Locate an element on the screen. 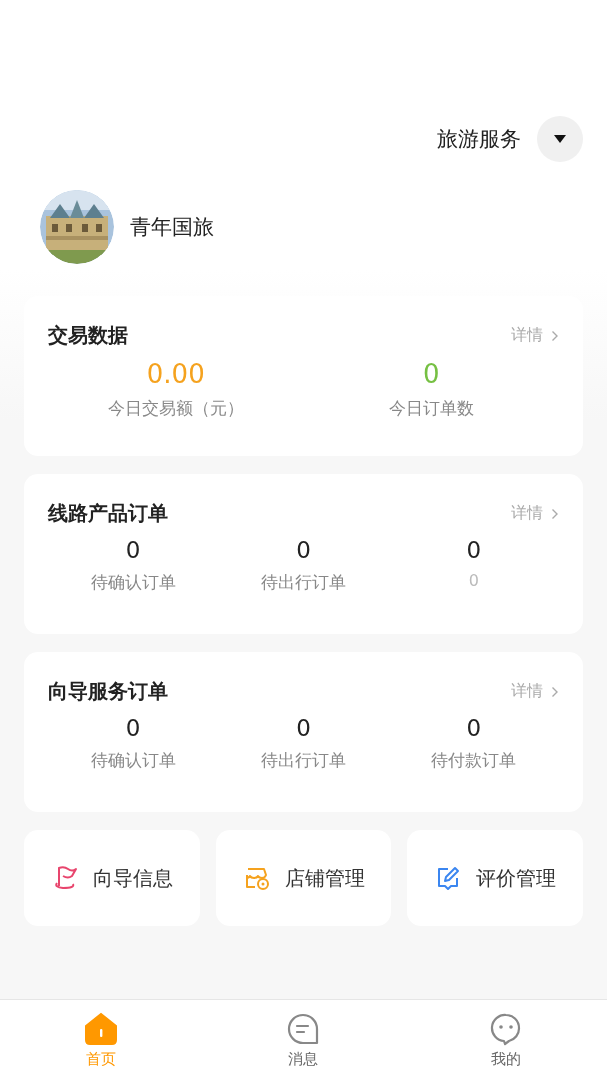 This screenshot has width=607, height=1080. shortcut-button: 店铺管理 is located at coordinates (303, 878).